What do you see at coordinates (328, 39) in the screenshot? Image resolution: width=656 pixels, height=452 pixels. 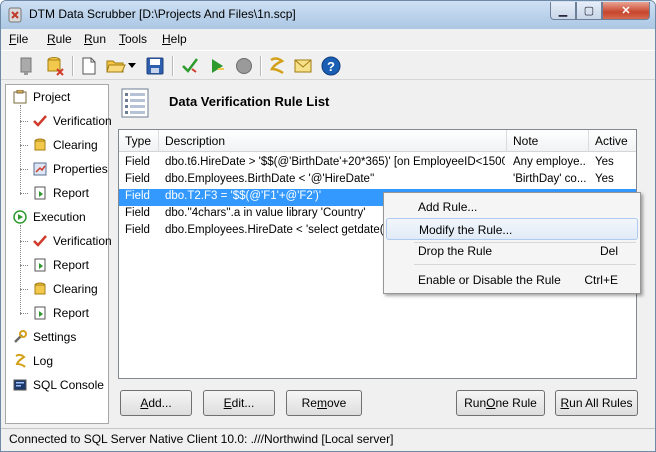 I see `menu-bar: File Rule Run Tools Help` at bounding box center [328, 39].